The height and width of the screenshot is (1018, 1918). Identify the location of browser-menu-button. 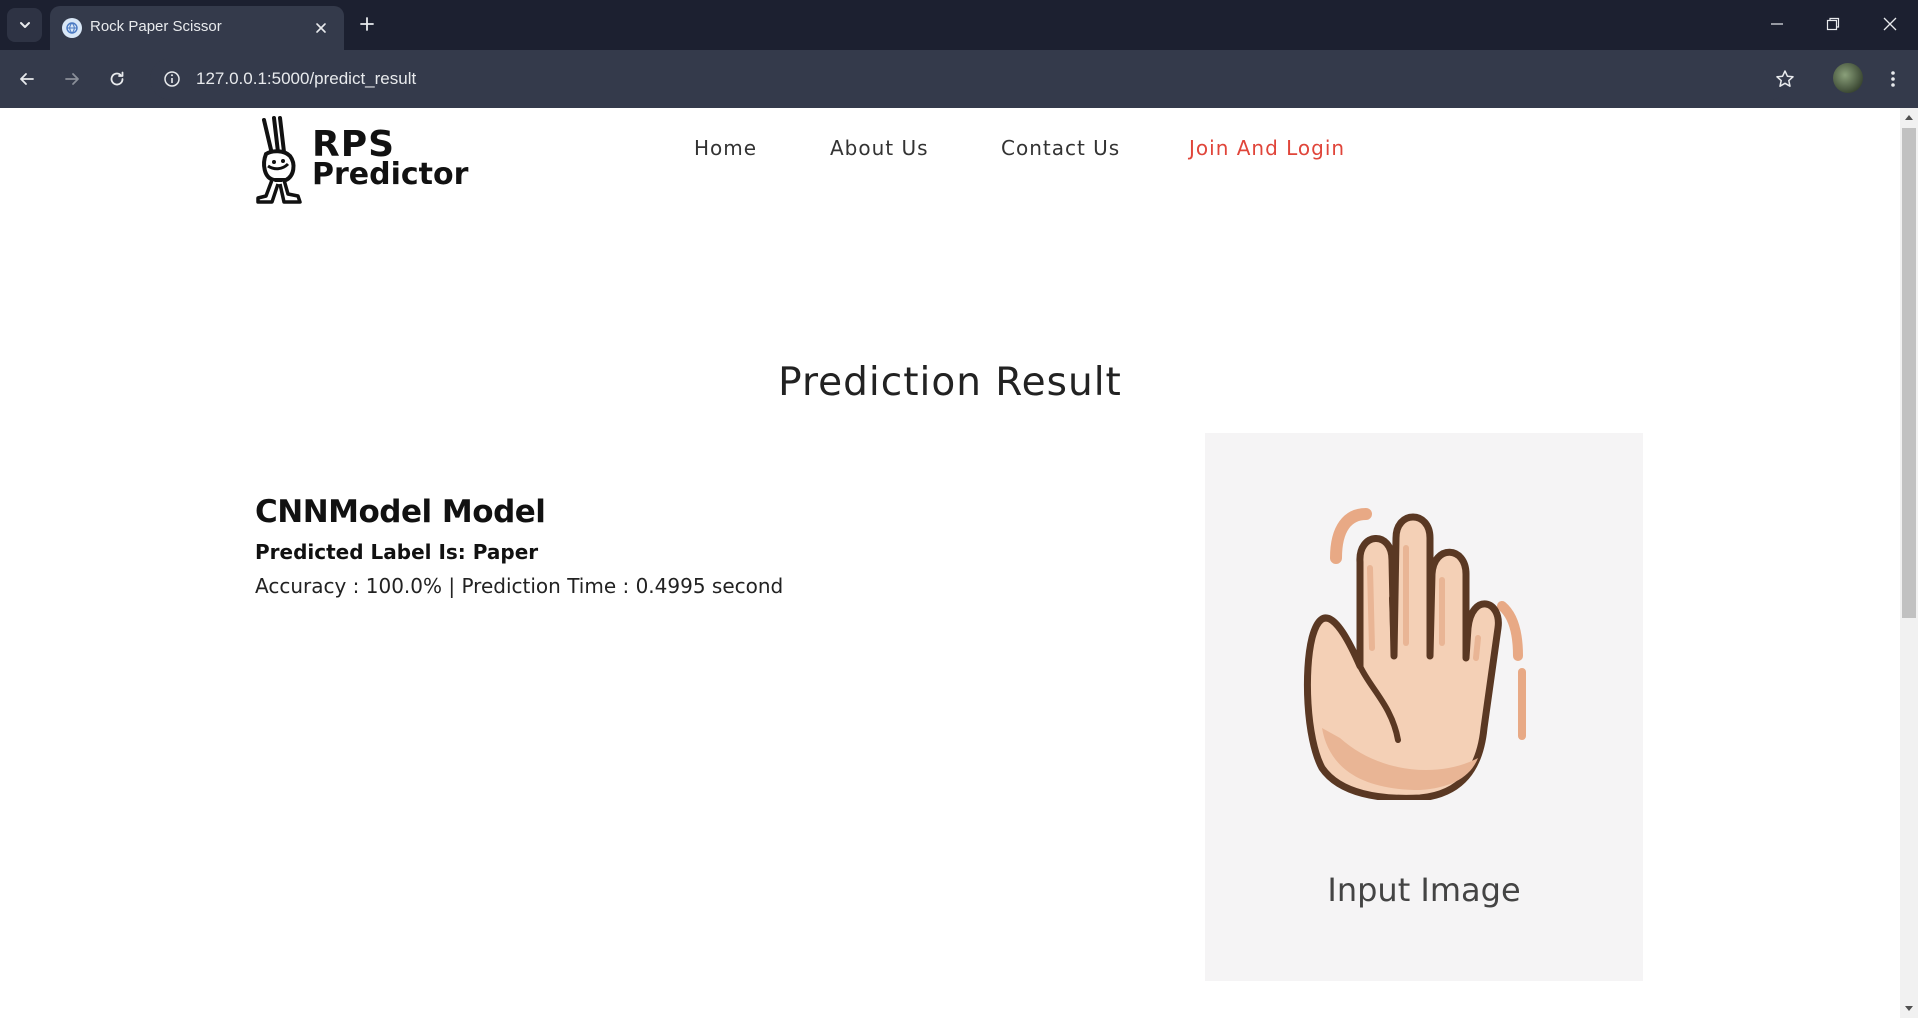
(1893, 79).